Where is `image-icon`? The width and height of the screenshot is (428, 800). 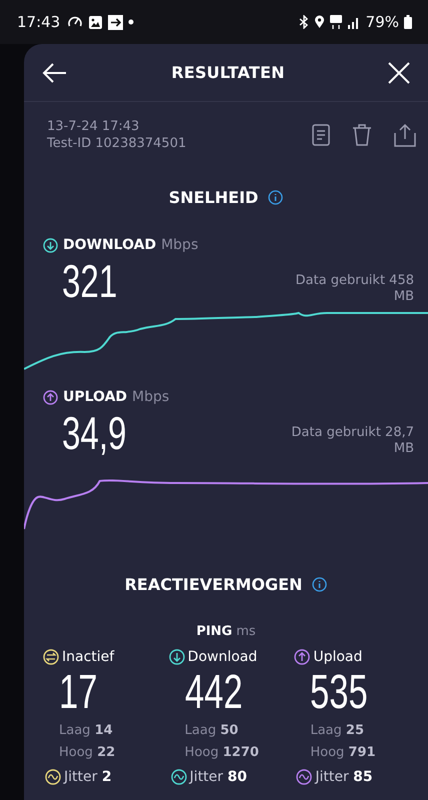 image-icon is located at coordinates (96, 22).